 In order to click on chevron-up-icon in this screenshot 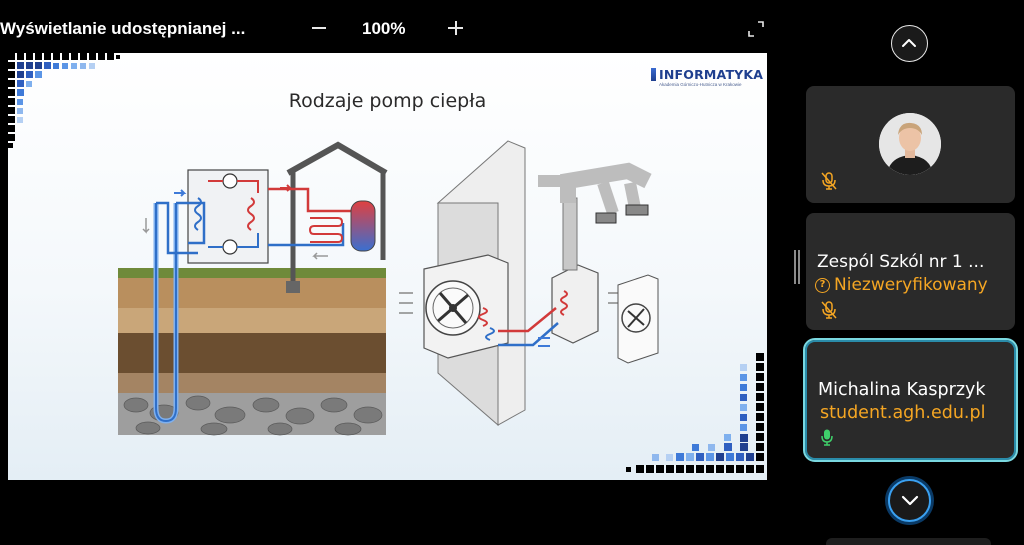, I will do `click(909, 43)`.